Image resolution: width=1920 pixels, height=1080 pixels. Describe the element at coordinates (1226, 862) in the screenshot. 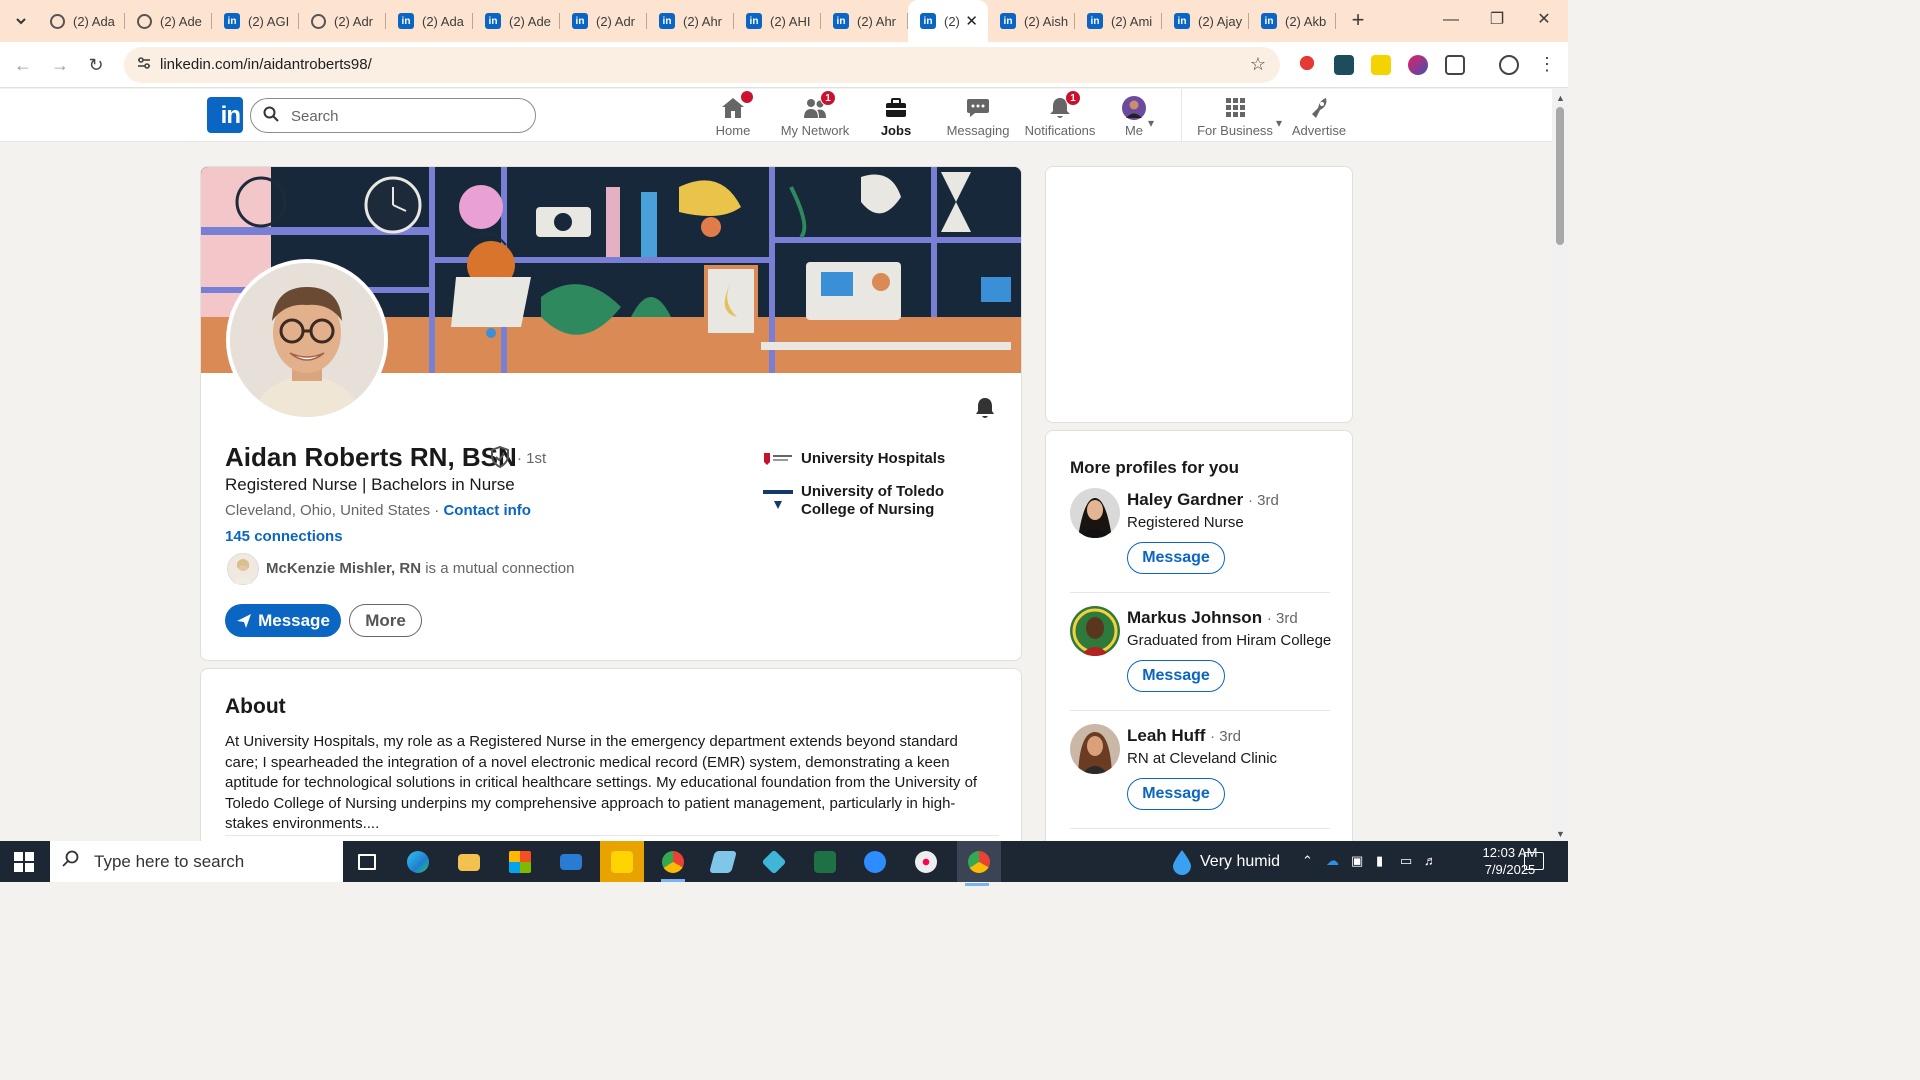

I see `weather-widget: Very humid` at that location.